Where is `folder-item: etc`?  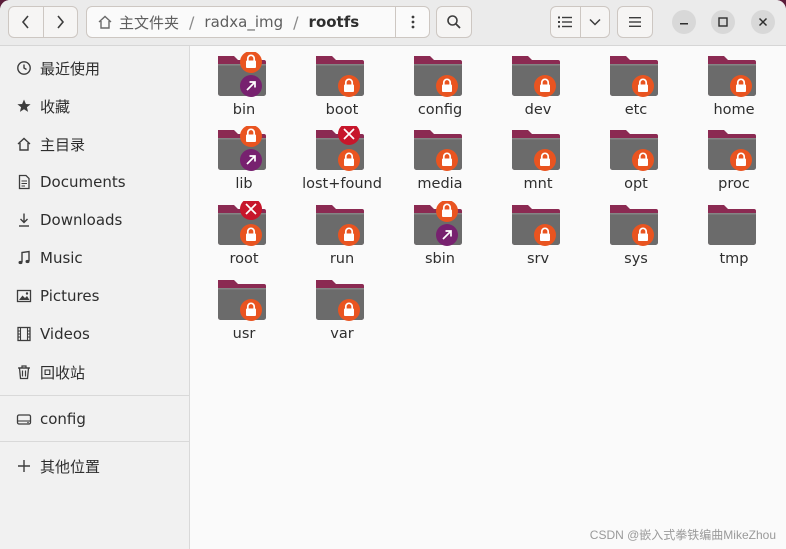
folder-item: etc is located at coordinates (636, 89).